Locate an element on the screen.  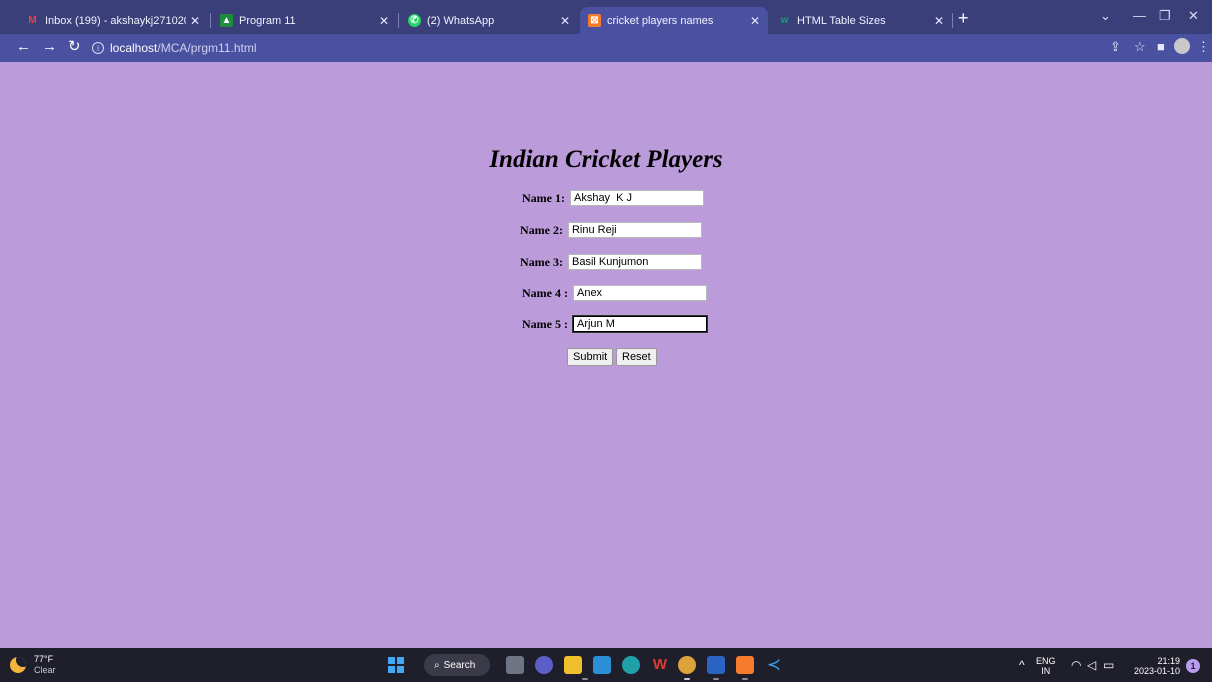
file-explorer-icon is located at coordinates (573, 665).